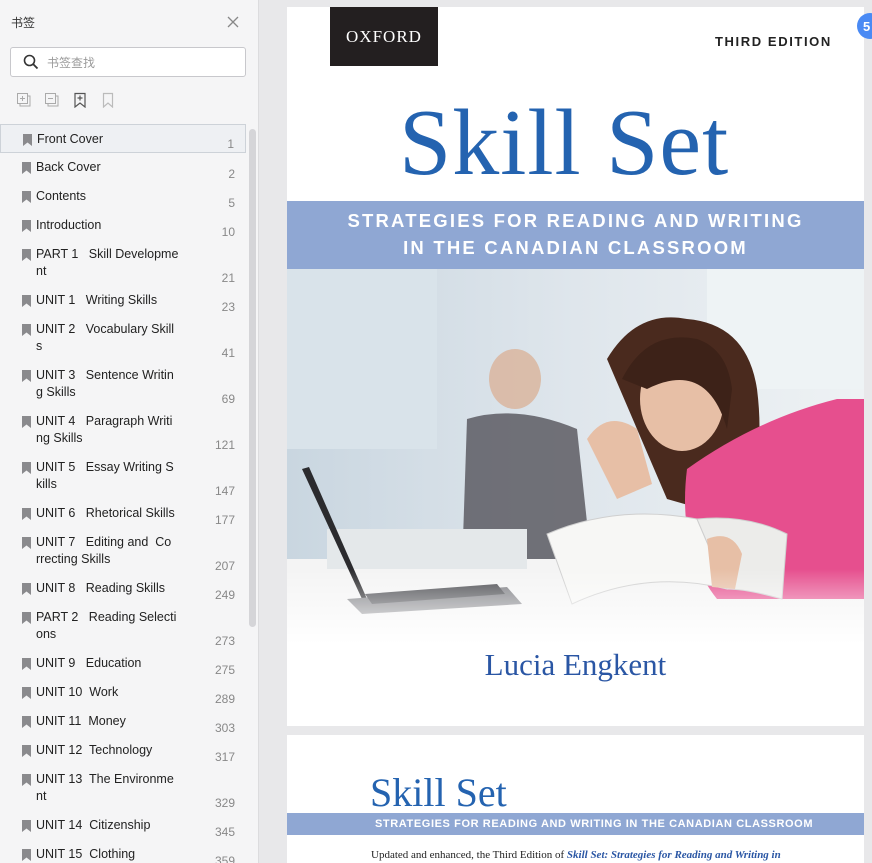 Image resolution: width=872 pixels, height=863 pixels. I want to click on bookmark-item: UNIT 3 Sentence Writin g Skills 69, so click(123, 384).